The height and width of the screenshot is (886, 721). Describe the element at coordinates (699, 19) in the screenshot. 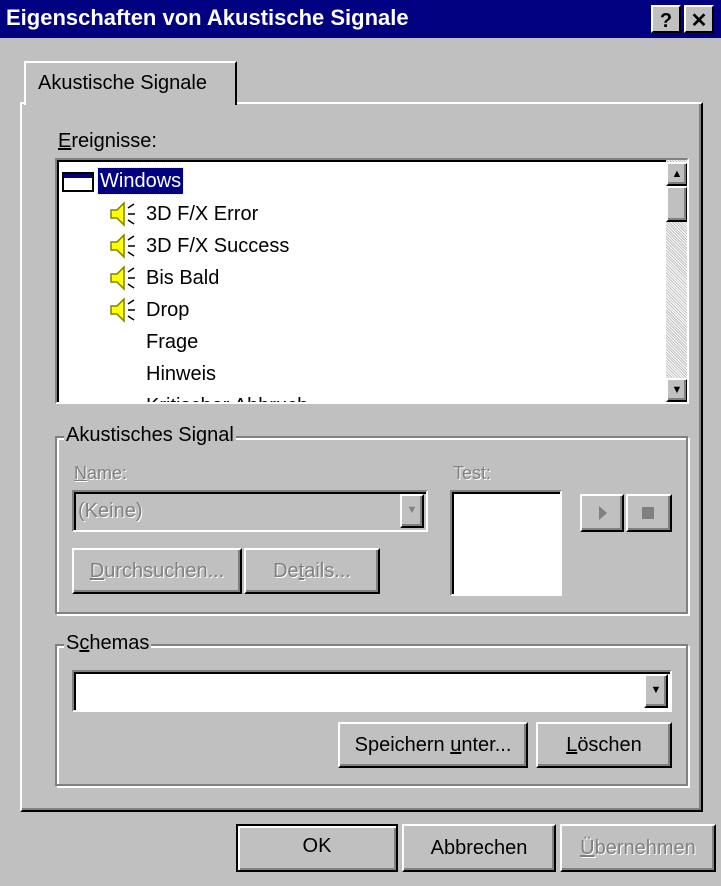

I see `close-button: ✕` at that location.